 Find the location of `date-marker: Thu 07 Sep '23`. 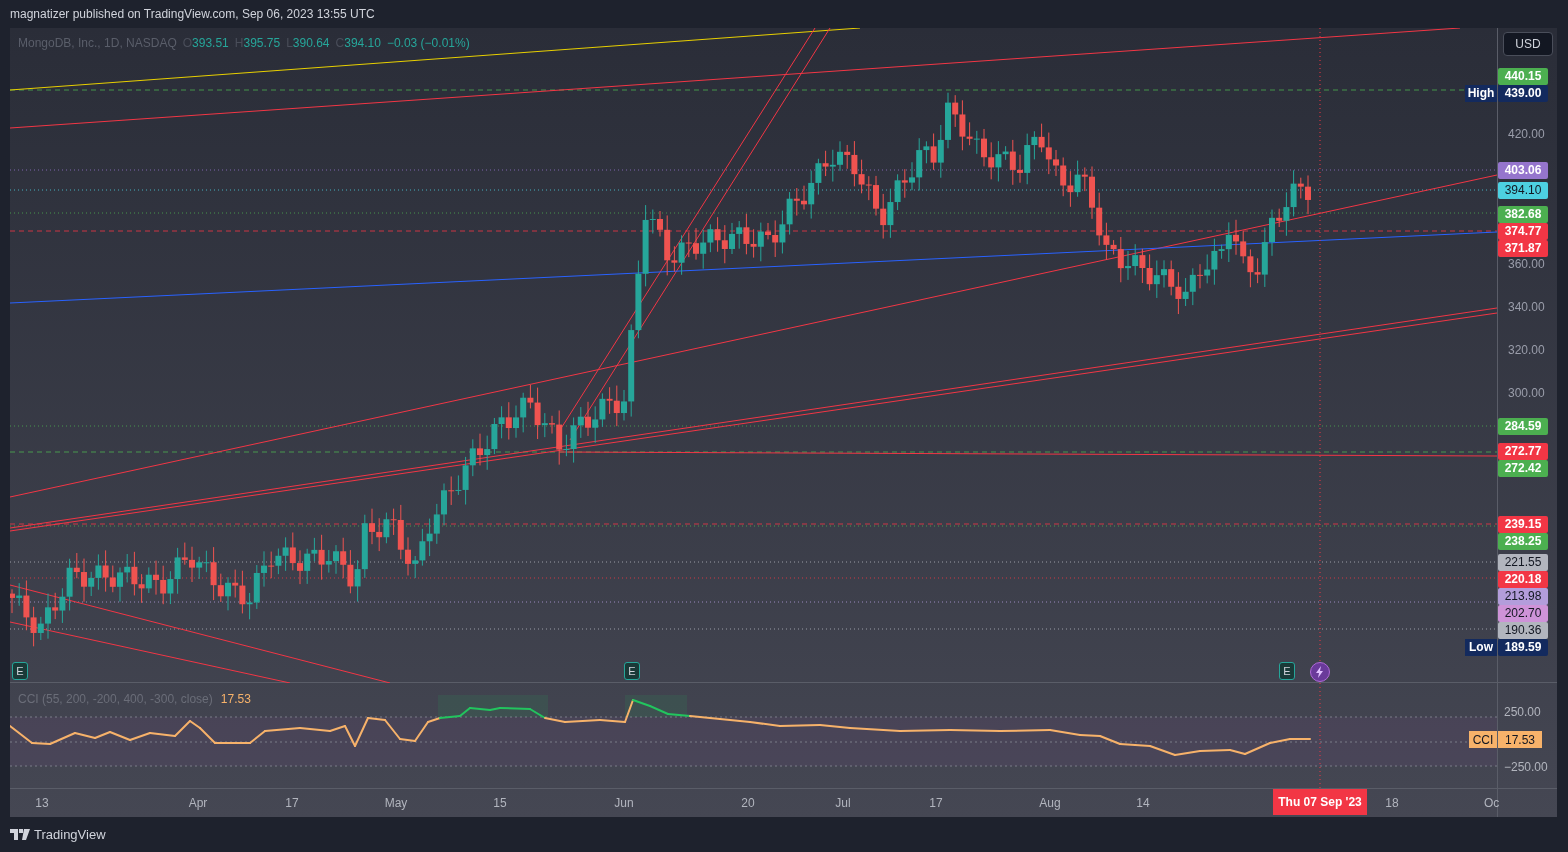

date-marker: Thu 07 Sep '23 is located at coordinates (1320, 802).